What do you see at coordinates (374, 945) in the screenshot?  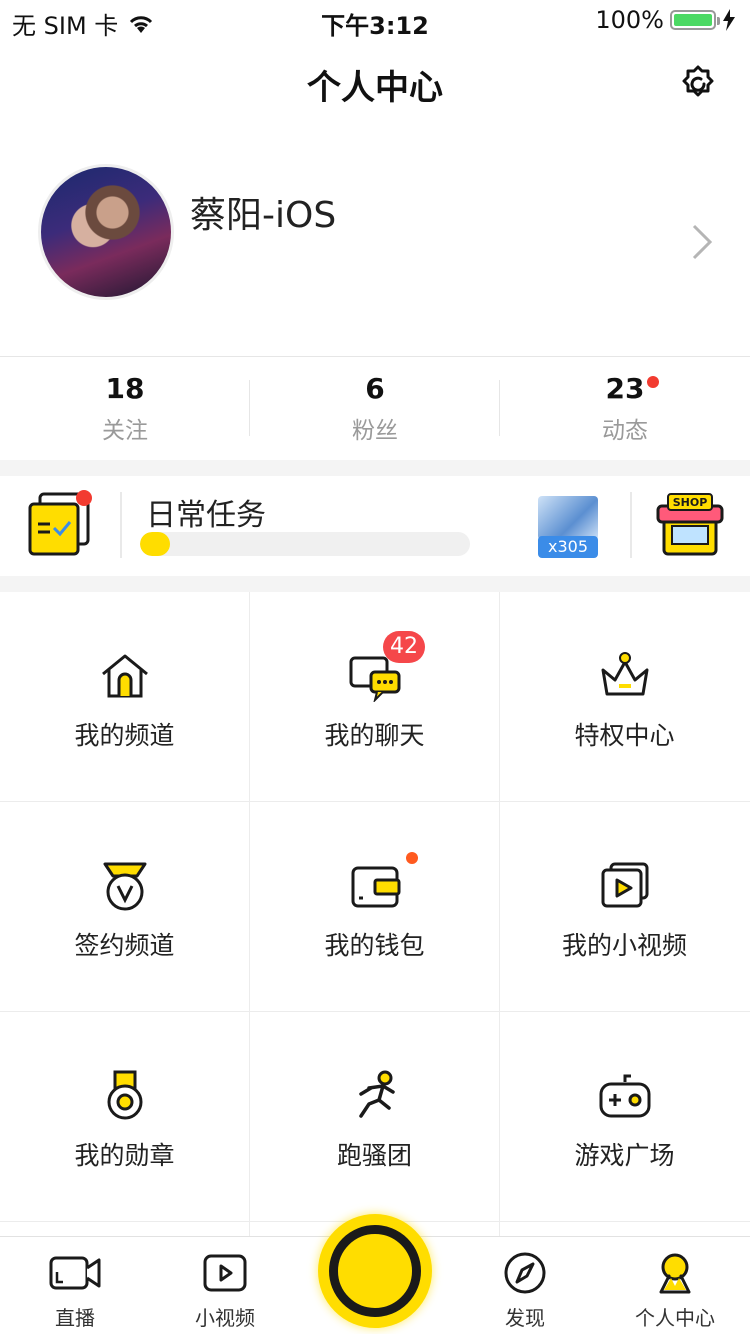 I see `grid-item-label: 我的钱包` at bounding box center [374, 945].